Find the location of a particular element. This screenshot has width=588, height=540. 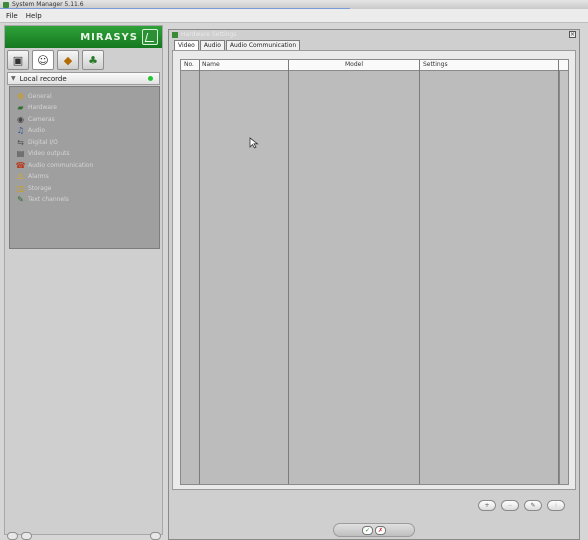

refresh-icon is located at coordinates (155, 535).